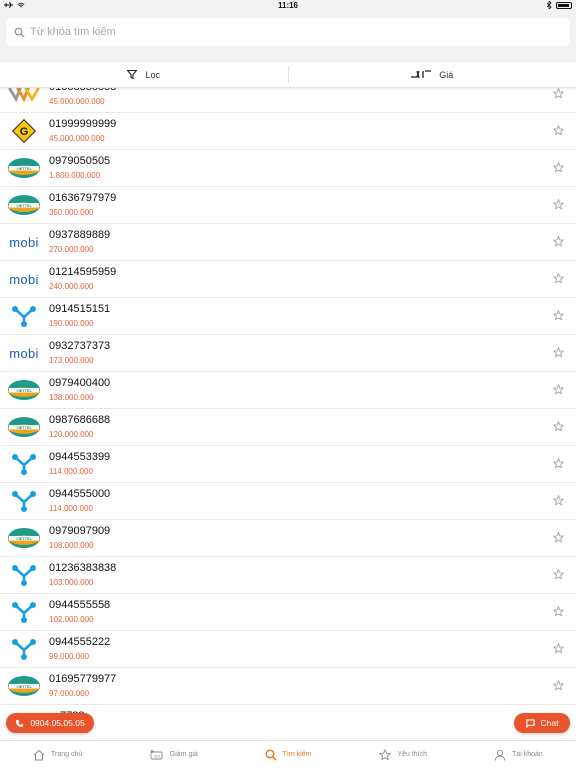 This screenshot has height=768, width=576. Describe the element at coordinates (288, 353) in the screenshot. I see `list-item: mobi 0932737373 173.000.000` at that location.